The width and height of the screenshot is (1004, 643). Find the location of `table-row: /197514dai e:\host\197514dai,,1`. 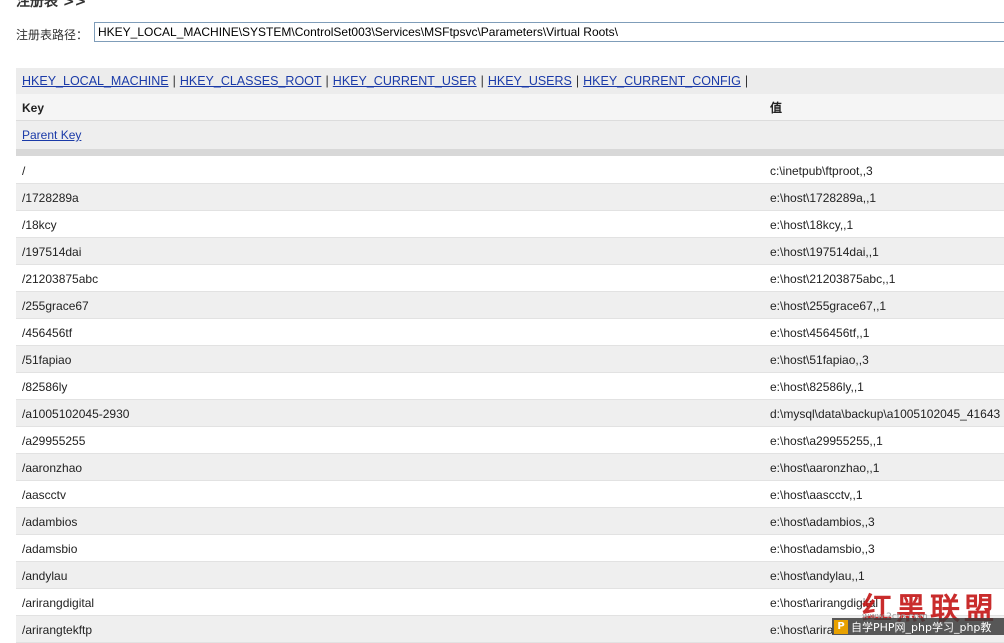

table-row: /197514dai e:\host\197514dai,,1 is located at coordinates (510, 251).